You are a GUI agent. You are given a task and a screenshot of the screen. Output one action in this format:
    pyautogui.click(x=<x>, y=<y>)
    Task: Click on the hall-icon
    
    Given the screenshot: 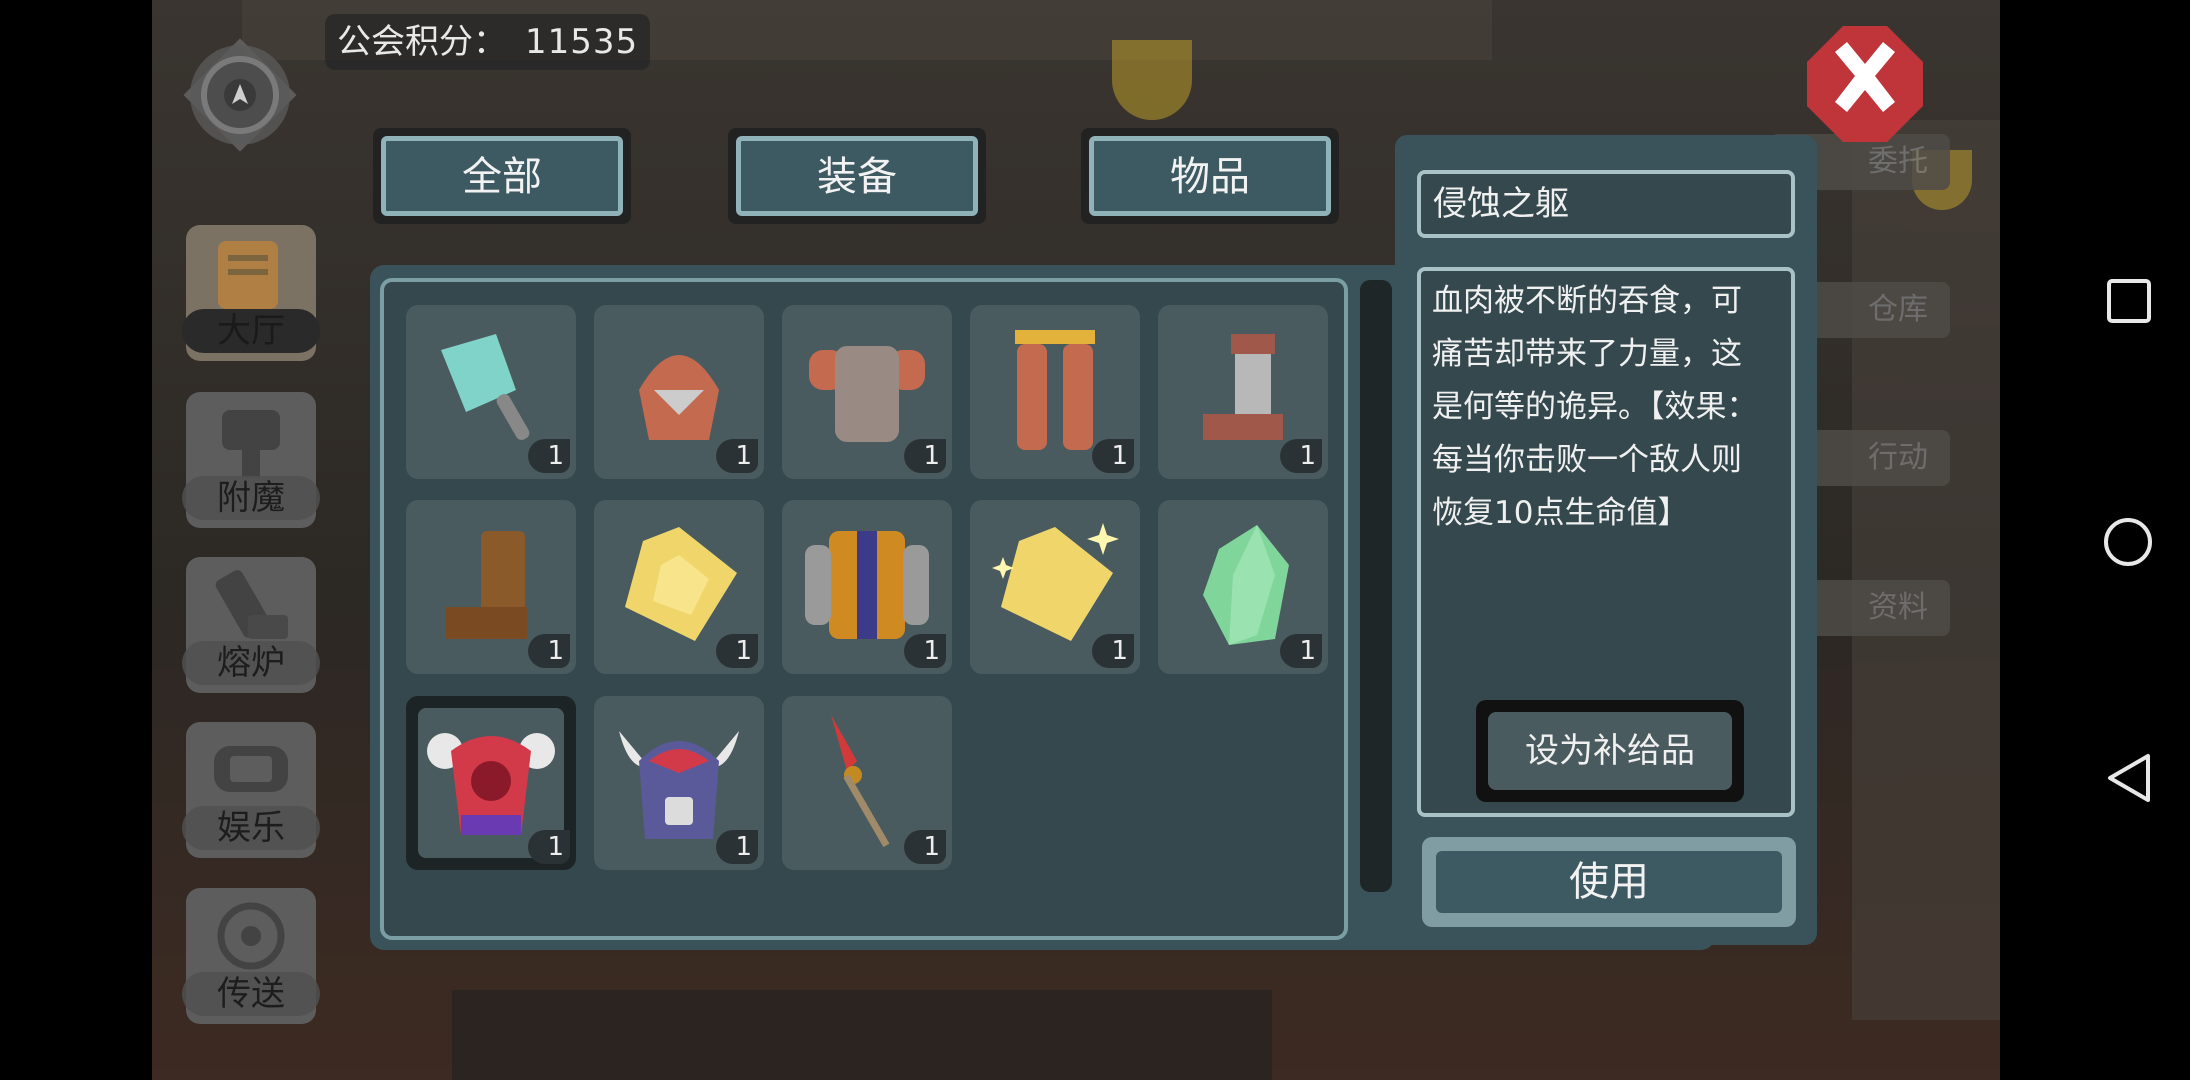 What is the action you would take?
    pyautogui.click(x=248, y=275)
    